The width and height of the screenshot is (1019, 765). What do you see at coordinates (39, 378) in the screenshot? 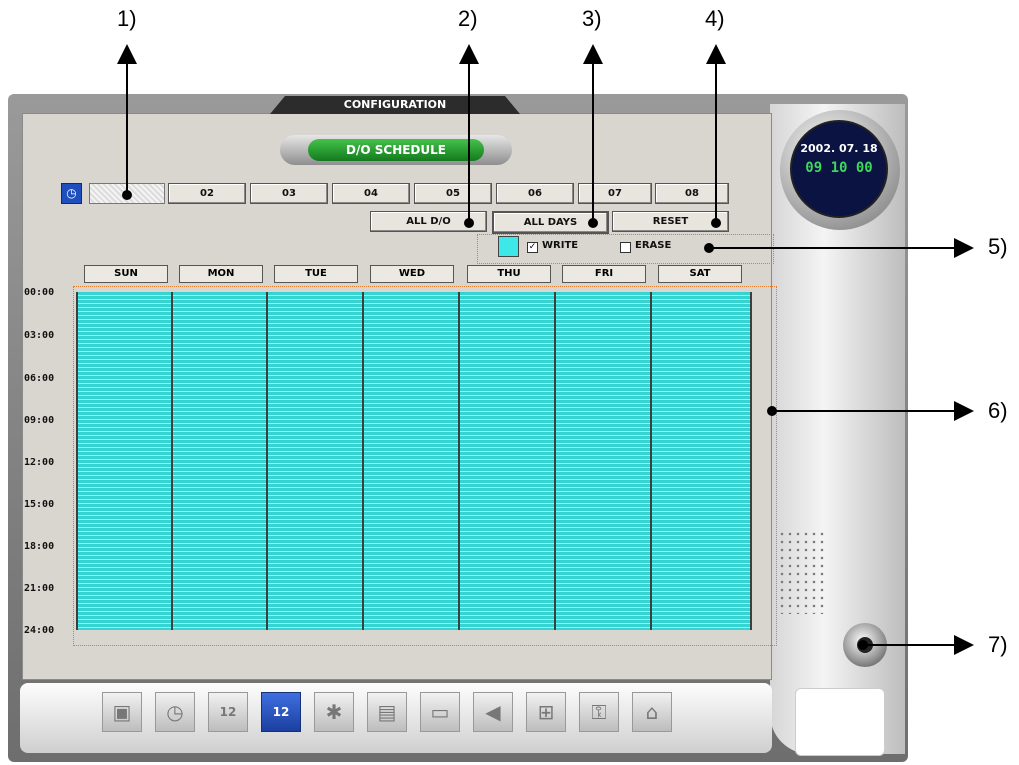
I see `time-label-06: 06:00` at bounding box center [39, 378].